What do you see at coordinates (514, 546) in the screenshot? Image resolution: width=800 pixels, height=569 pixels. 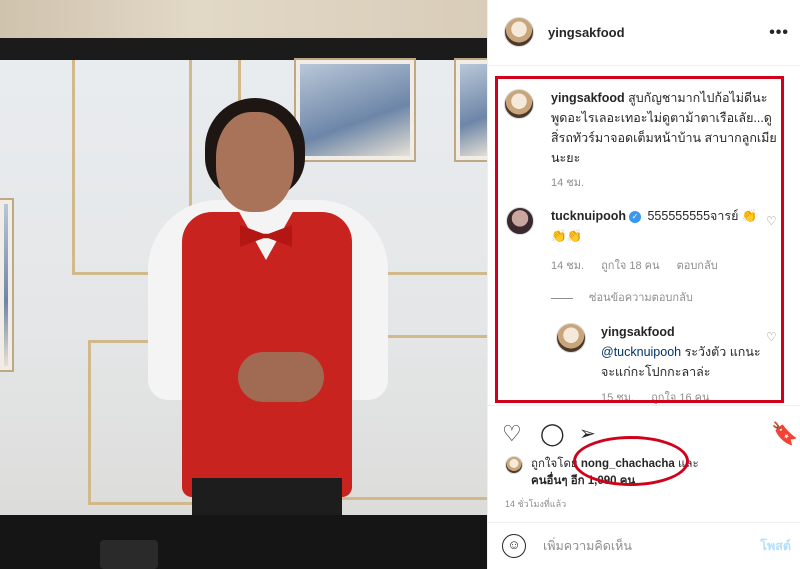 I see `emoji-icon: ☺` at bounding box center [514, 546].